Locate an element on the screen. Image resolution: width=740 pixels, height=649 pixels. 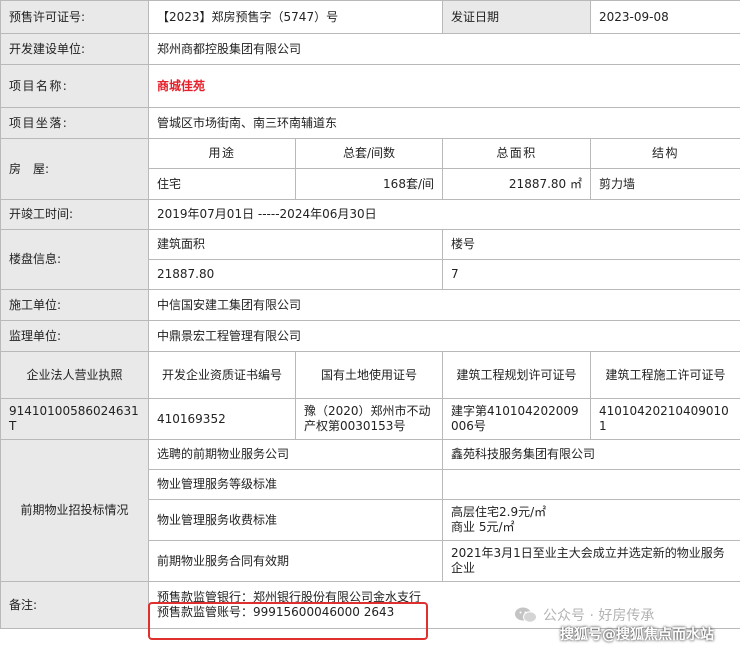
housing-header-area: 总面积 is located at coordinates (516, 153).